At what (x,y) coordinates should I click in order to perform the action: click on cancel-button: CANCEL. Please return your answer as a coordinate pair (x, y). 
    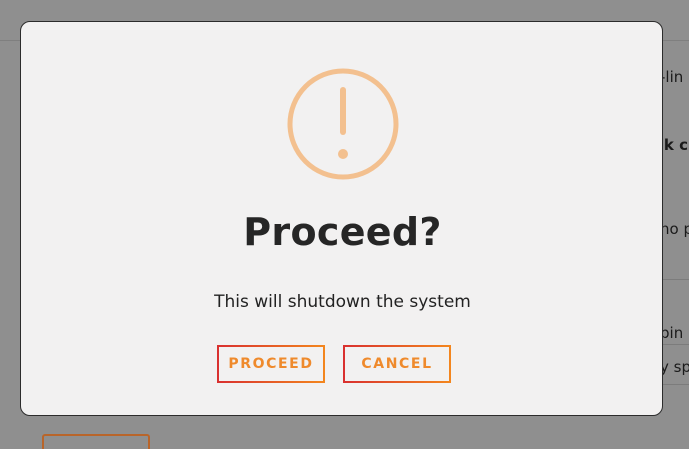
    Looking at the image, I should click on (397, 364).